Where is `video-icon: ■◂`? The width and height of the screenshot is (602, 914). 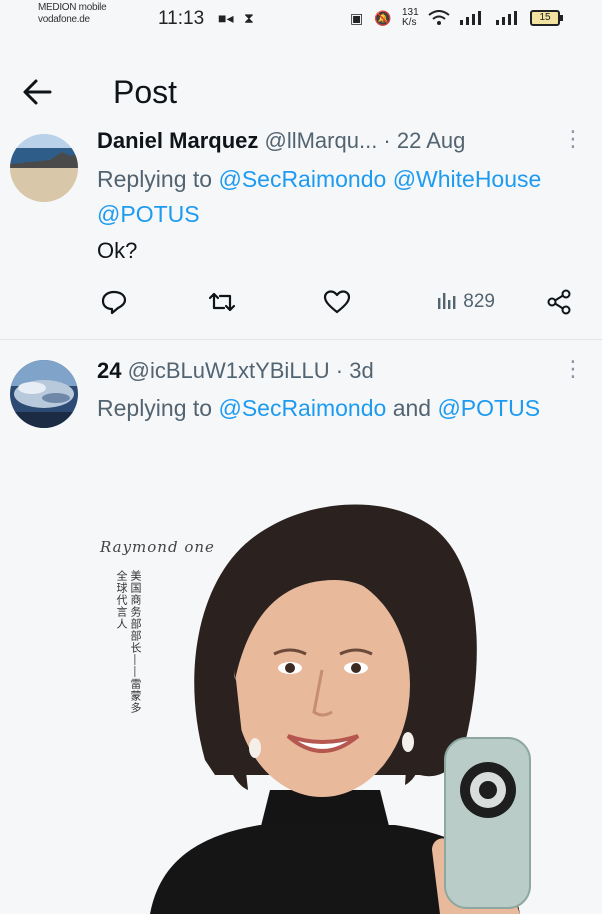 video-icon: ■◂ is located at coordinates (226, 18).